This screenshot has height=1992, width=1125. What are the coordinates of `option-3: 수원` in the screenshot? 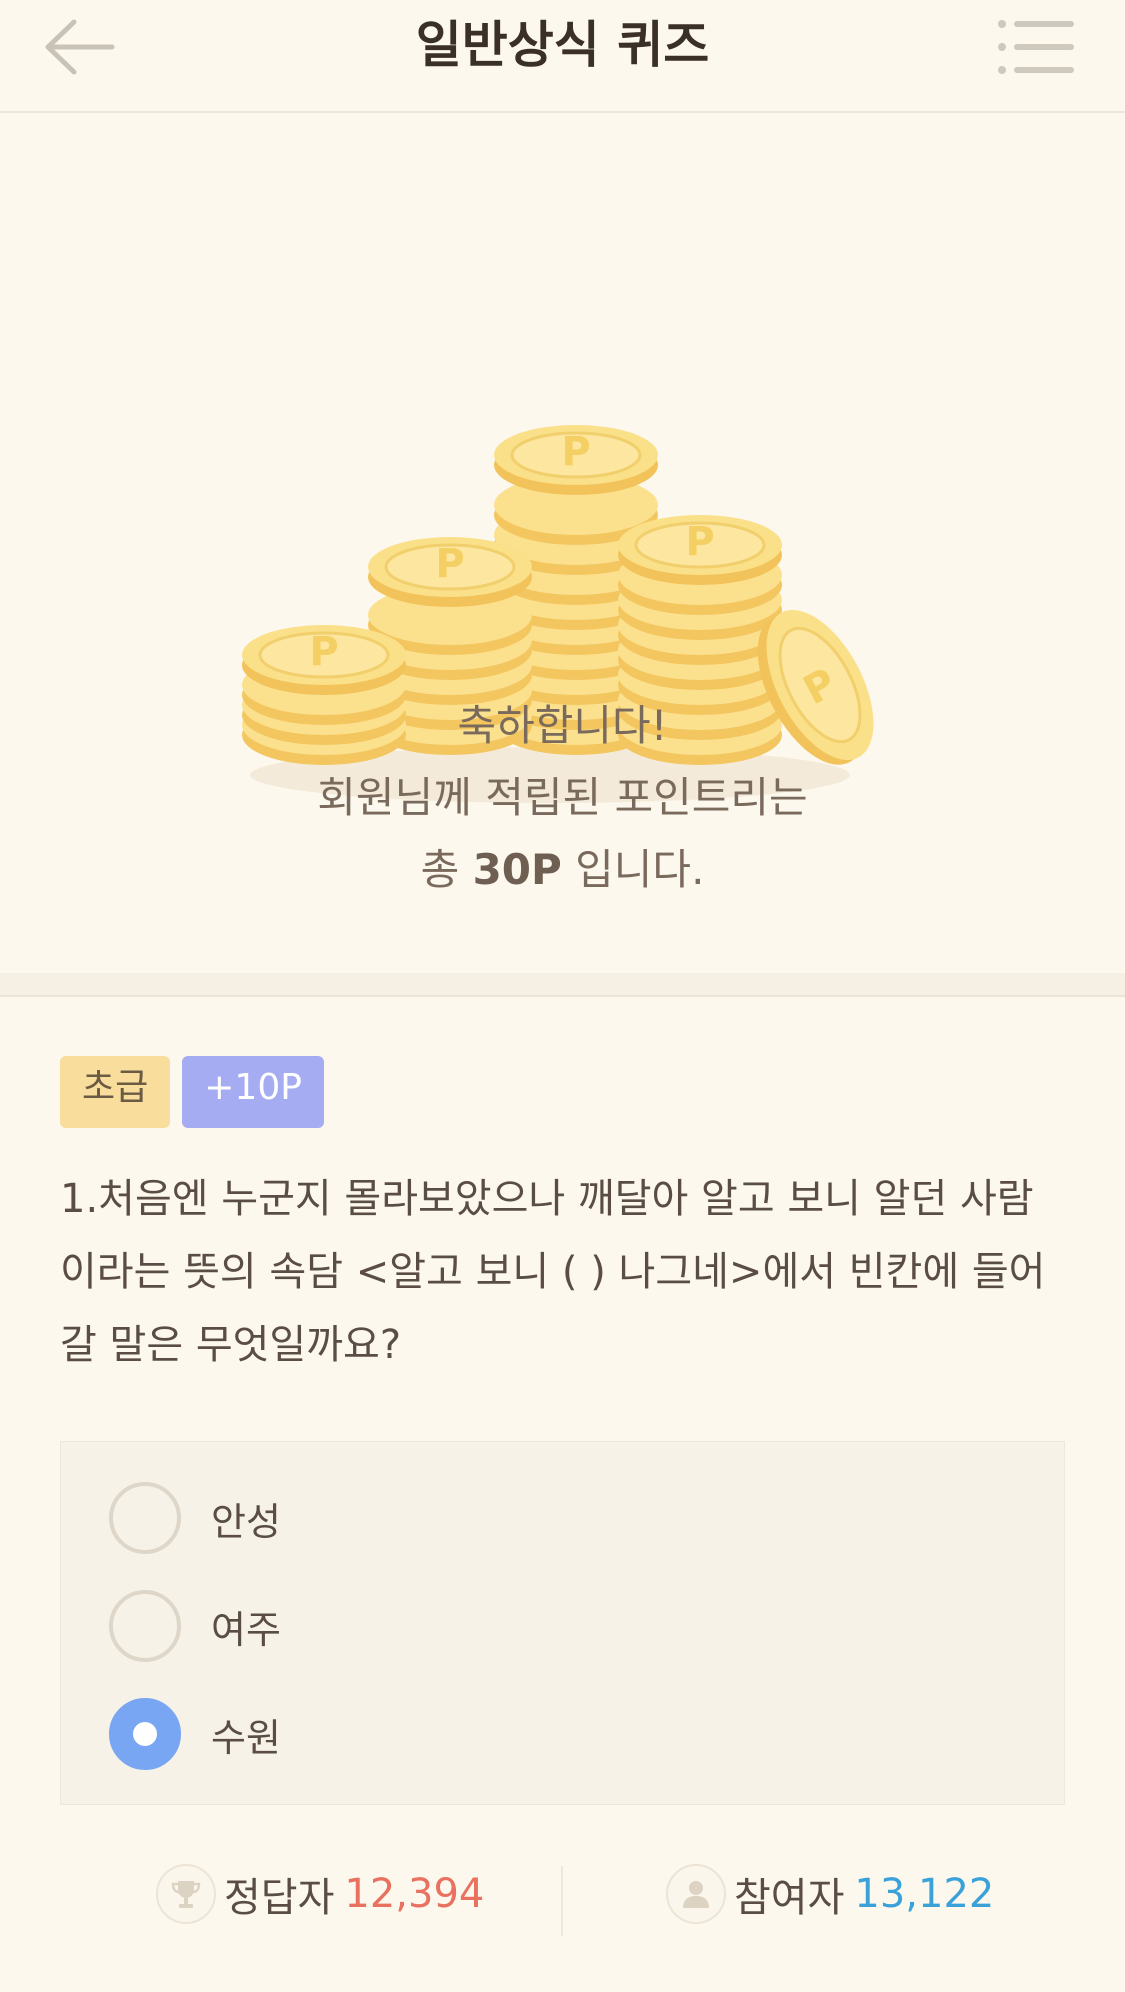 It's located at (195, 1734).